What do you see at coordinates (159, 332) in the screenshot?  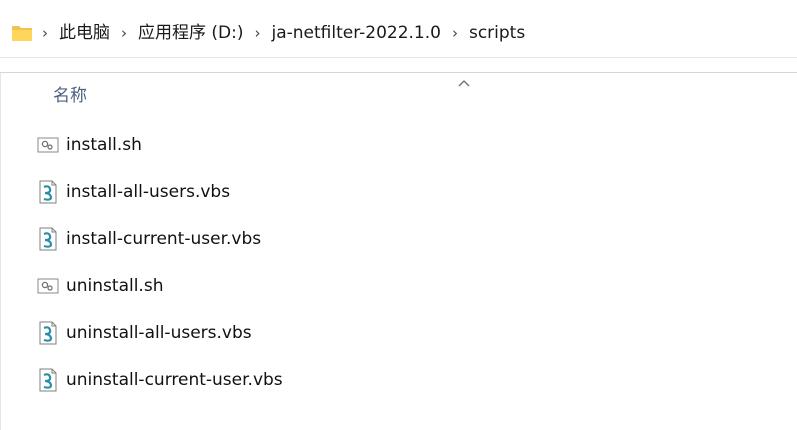 I see `file-name: uninstall-all-users.vbs` at bounding box center [159, 332].